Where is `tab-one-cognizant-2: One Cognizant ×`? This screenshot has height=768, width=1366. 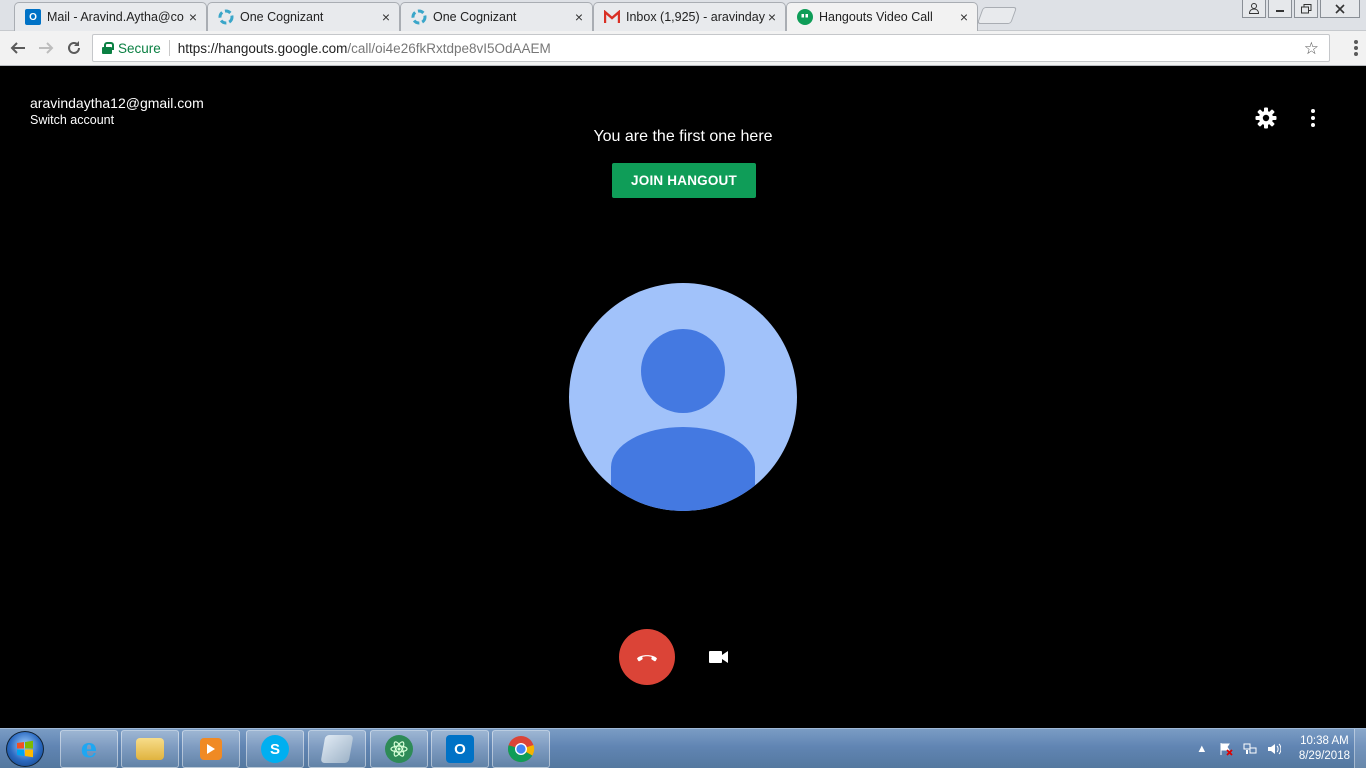
tab-one-cognizant-2: One Cognizant × is located at coordinates (496, 16).